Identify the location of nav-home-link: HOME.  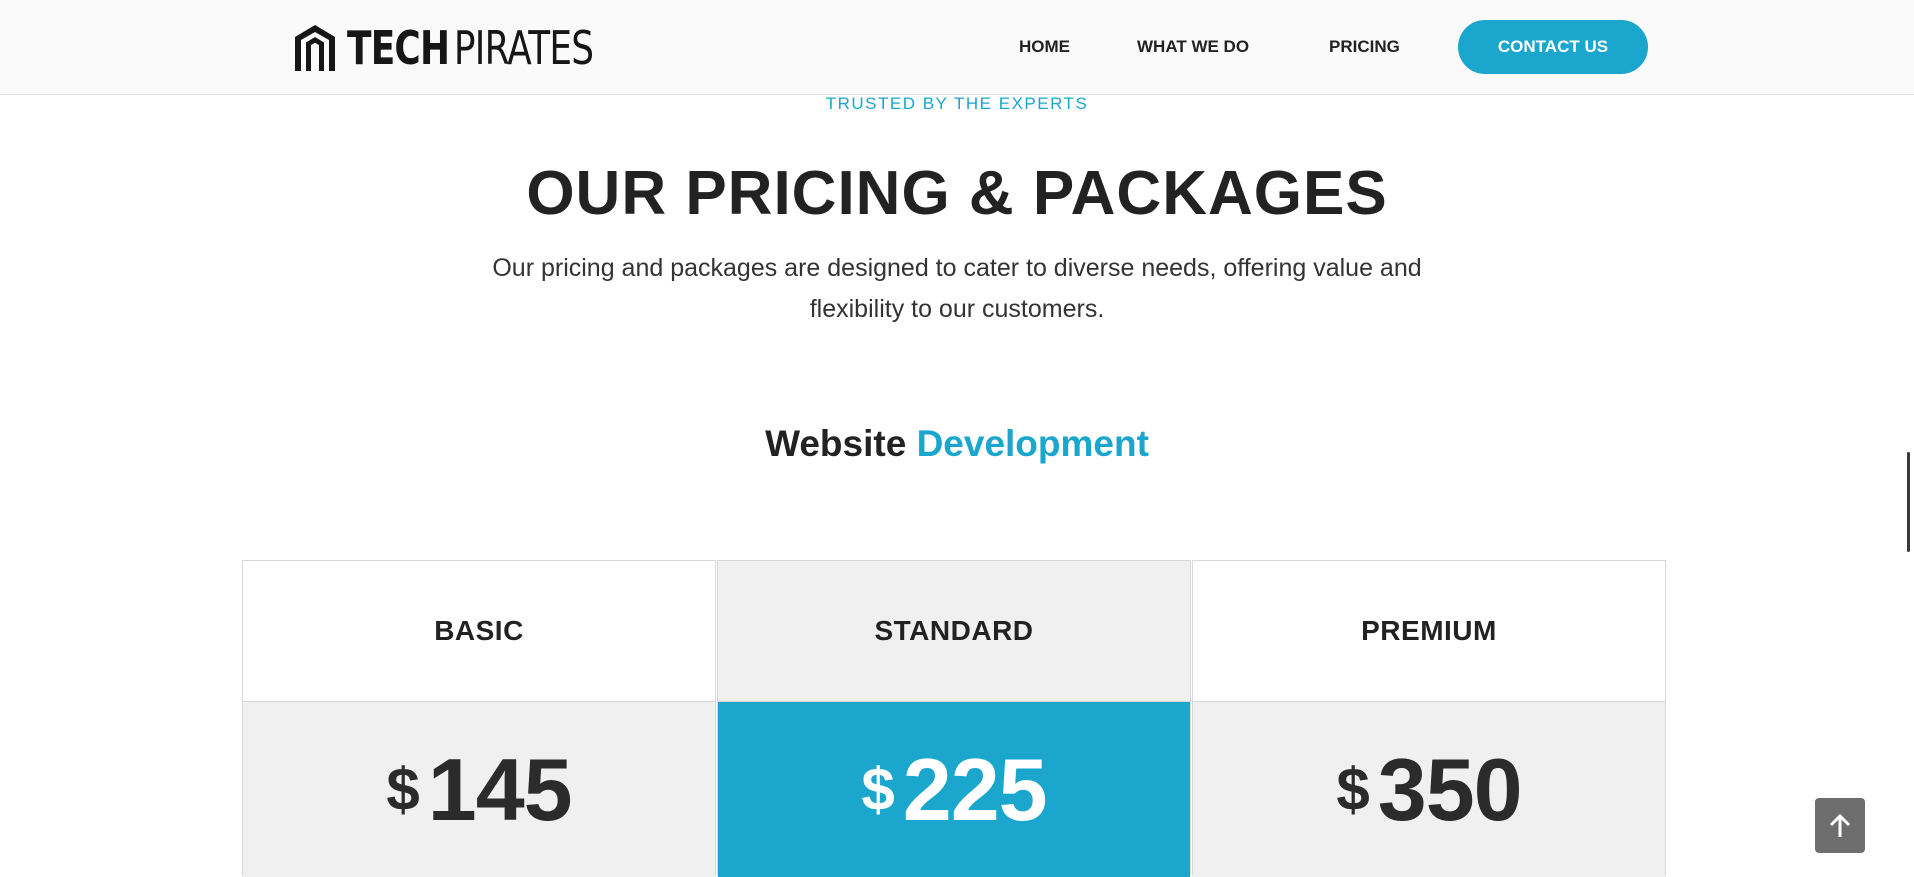
(1044, 47).